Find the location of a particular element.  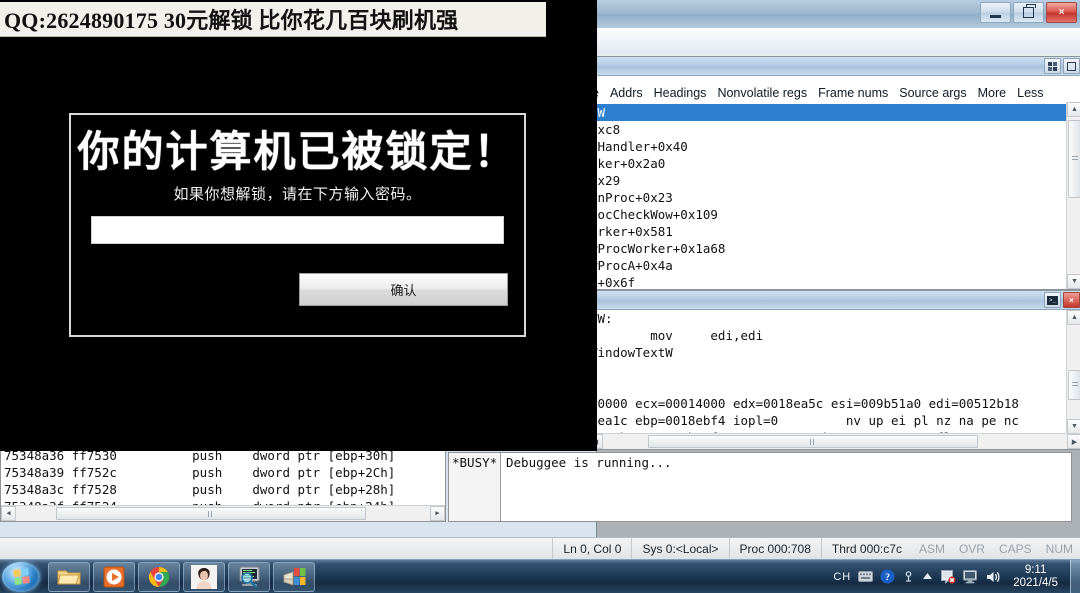

restore-icon is located at coordinates (1029, 11).